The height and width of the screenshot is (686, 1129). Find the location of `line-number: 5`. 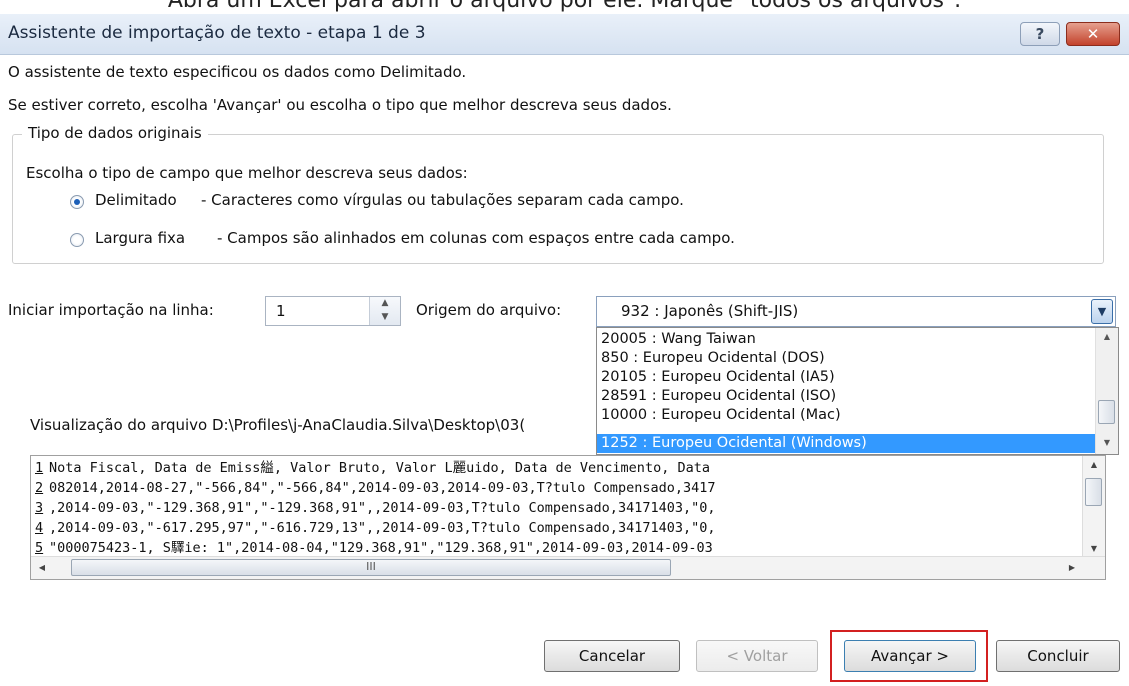

line-number: 5 is located at coordinates (39, 548).